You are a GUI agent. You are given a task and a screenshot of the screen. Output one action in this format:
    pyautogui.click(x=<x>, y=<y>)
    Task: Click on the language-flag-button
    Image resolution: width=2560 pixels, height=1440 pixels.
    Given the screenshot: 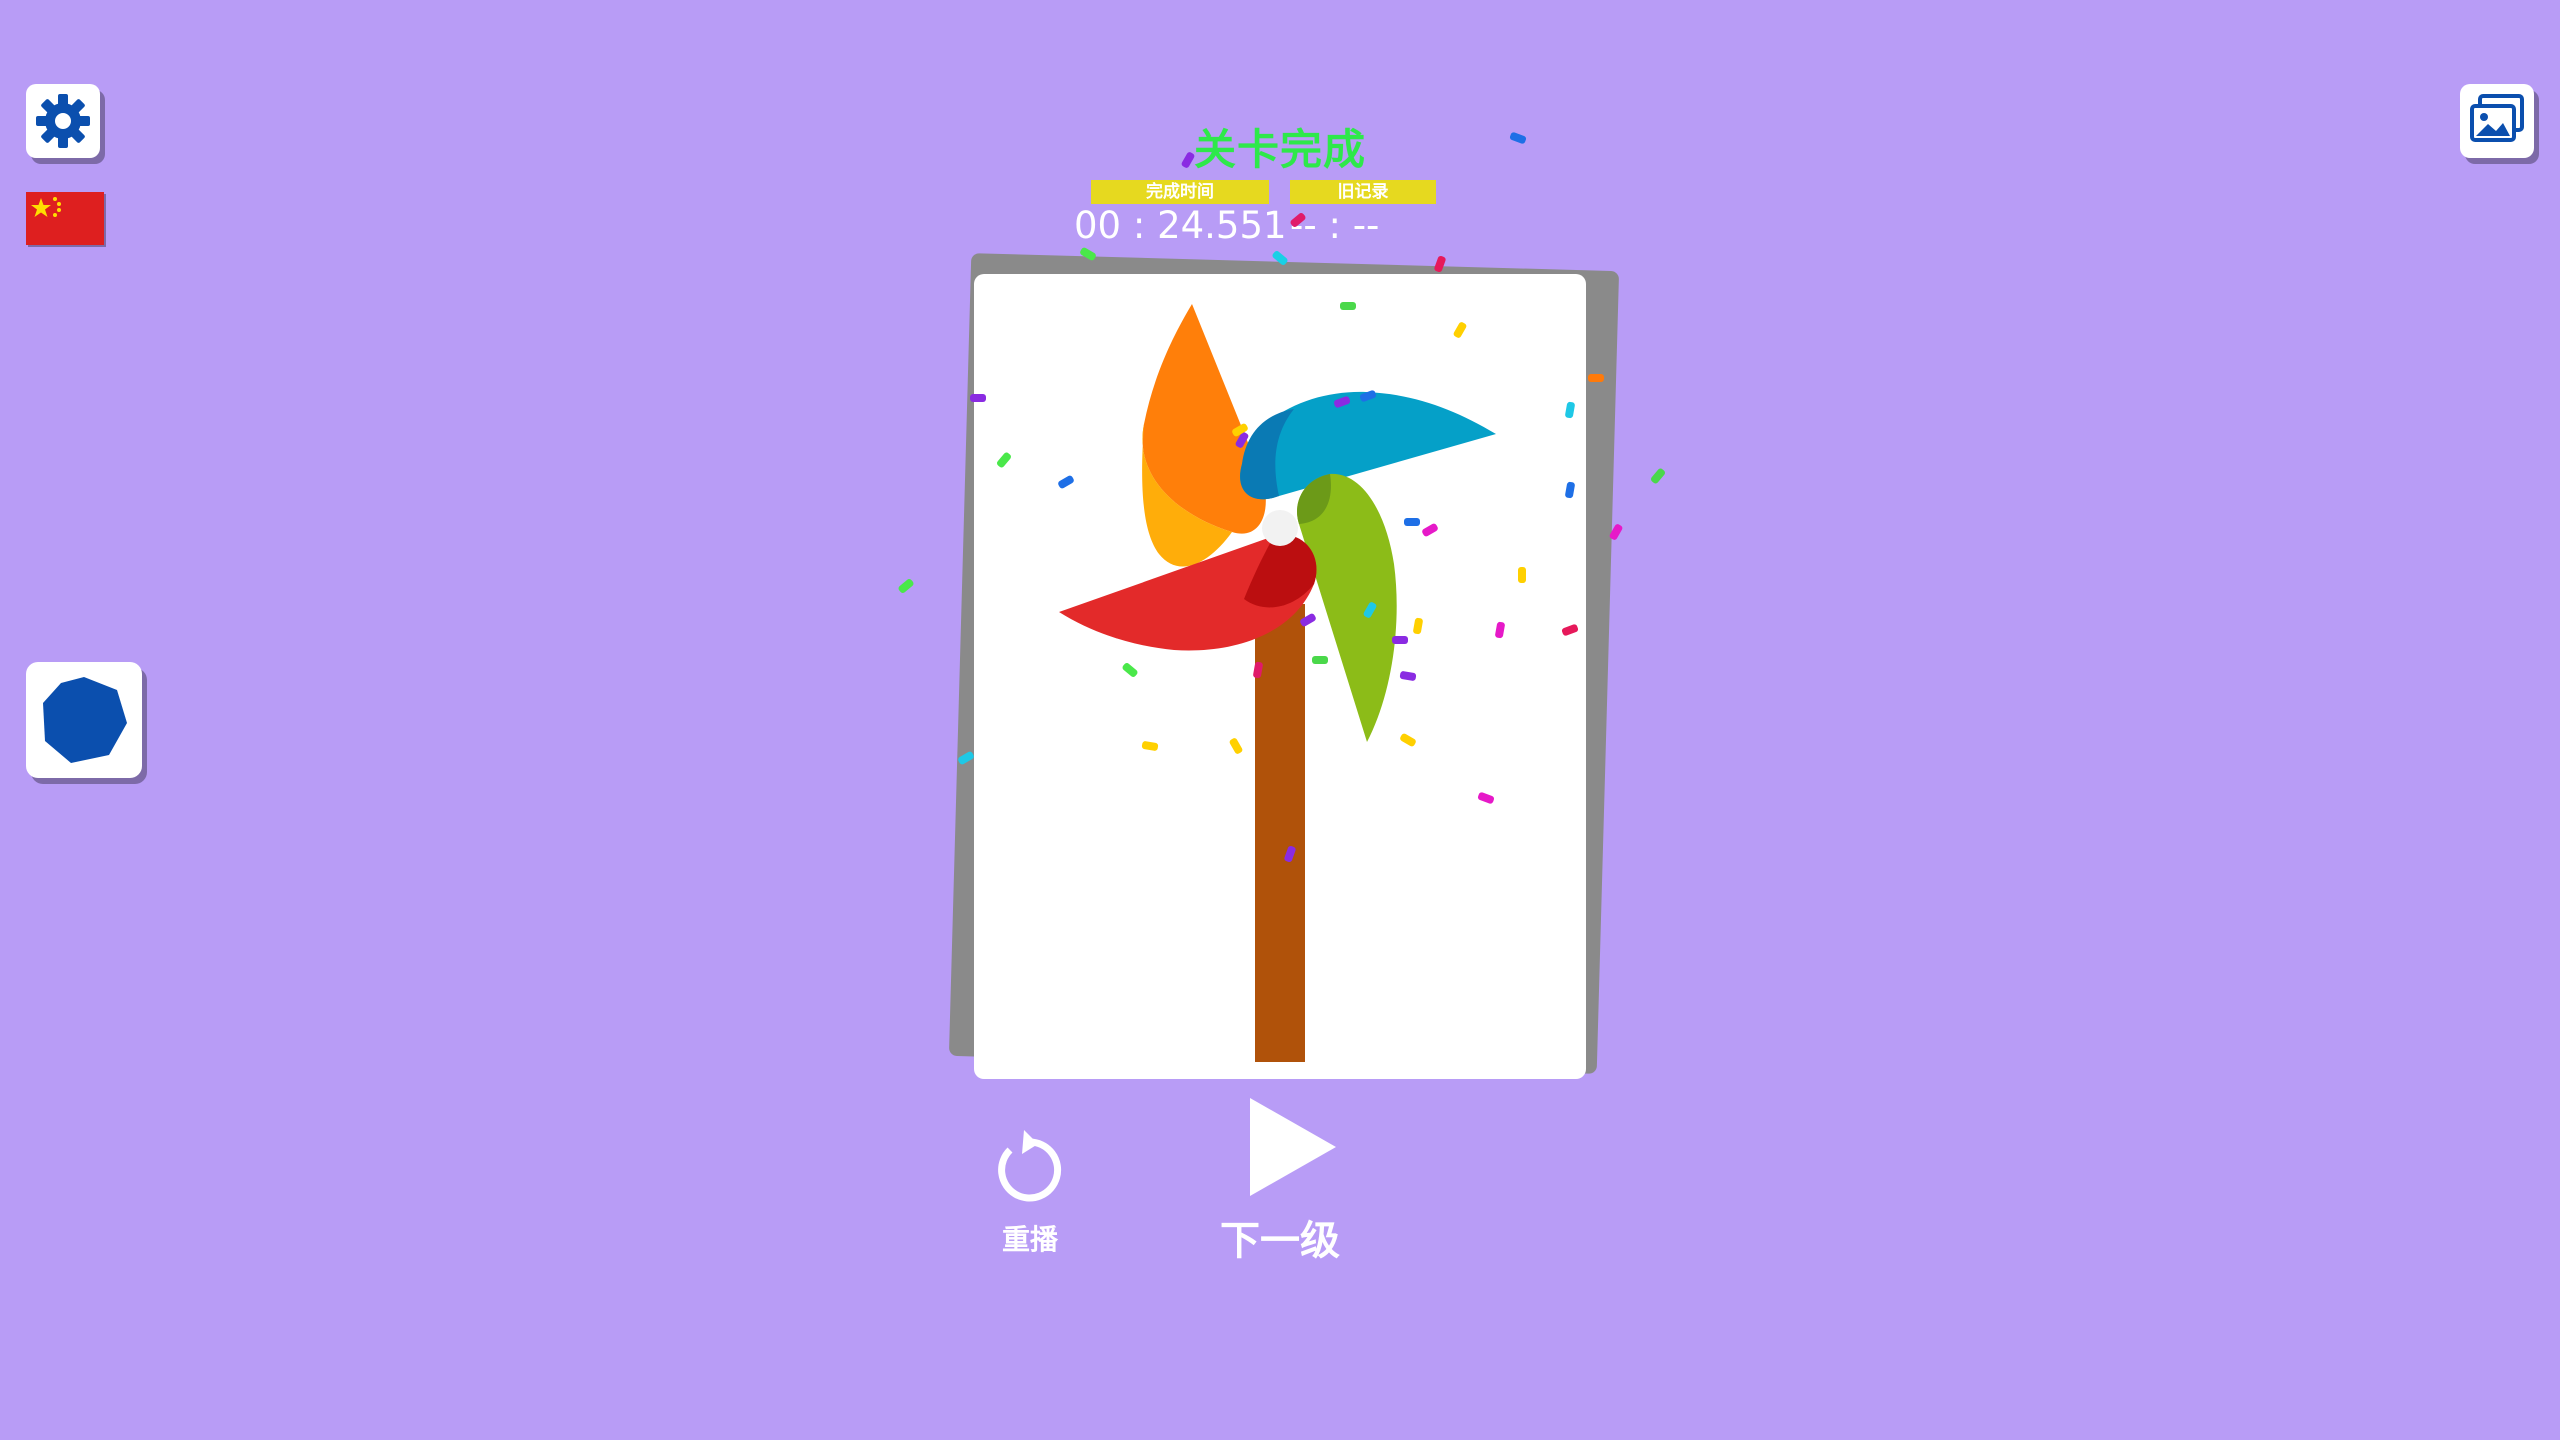 What is the action you would take?
    pyautogui.click(x=65, y=218)
    